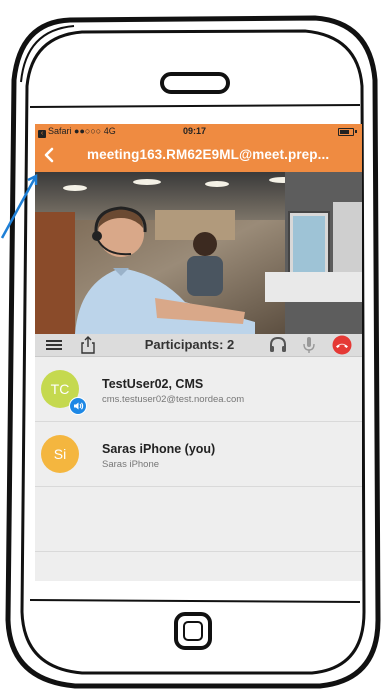  Describe the element at coordinates (189, 344) in the screenshot. I see `participants-count: Participants: 2` at that location.